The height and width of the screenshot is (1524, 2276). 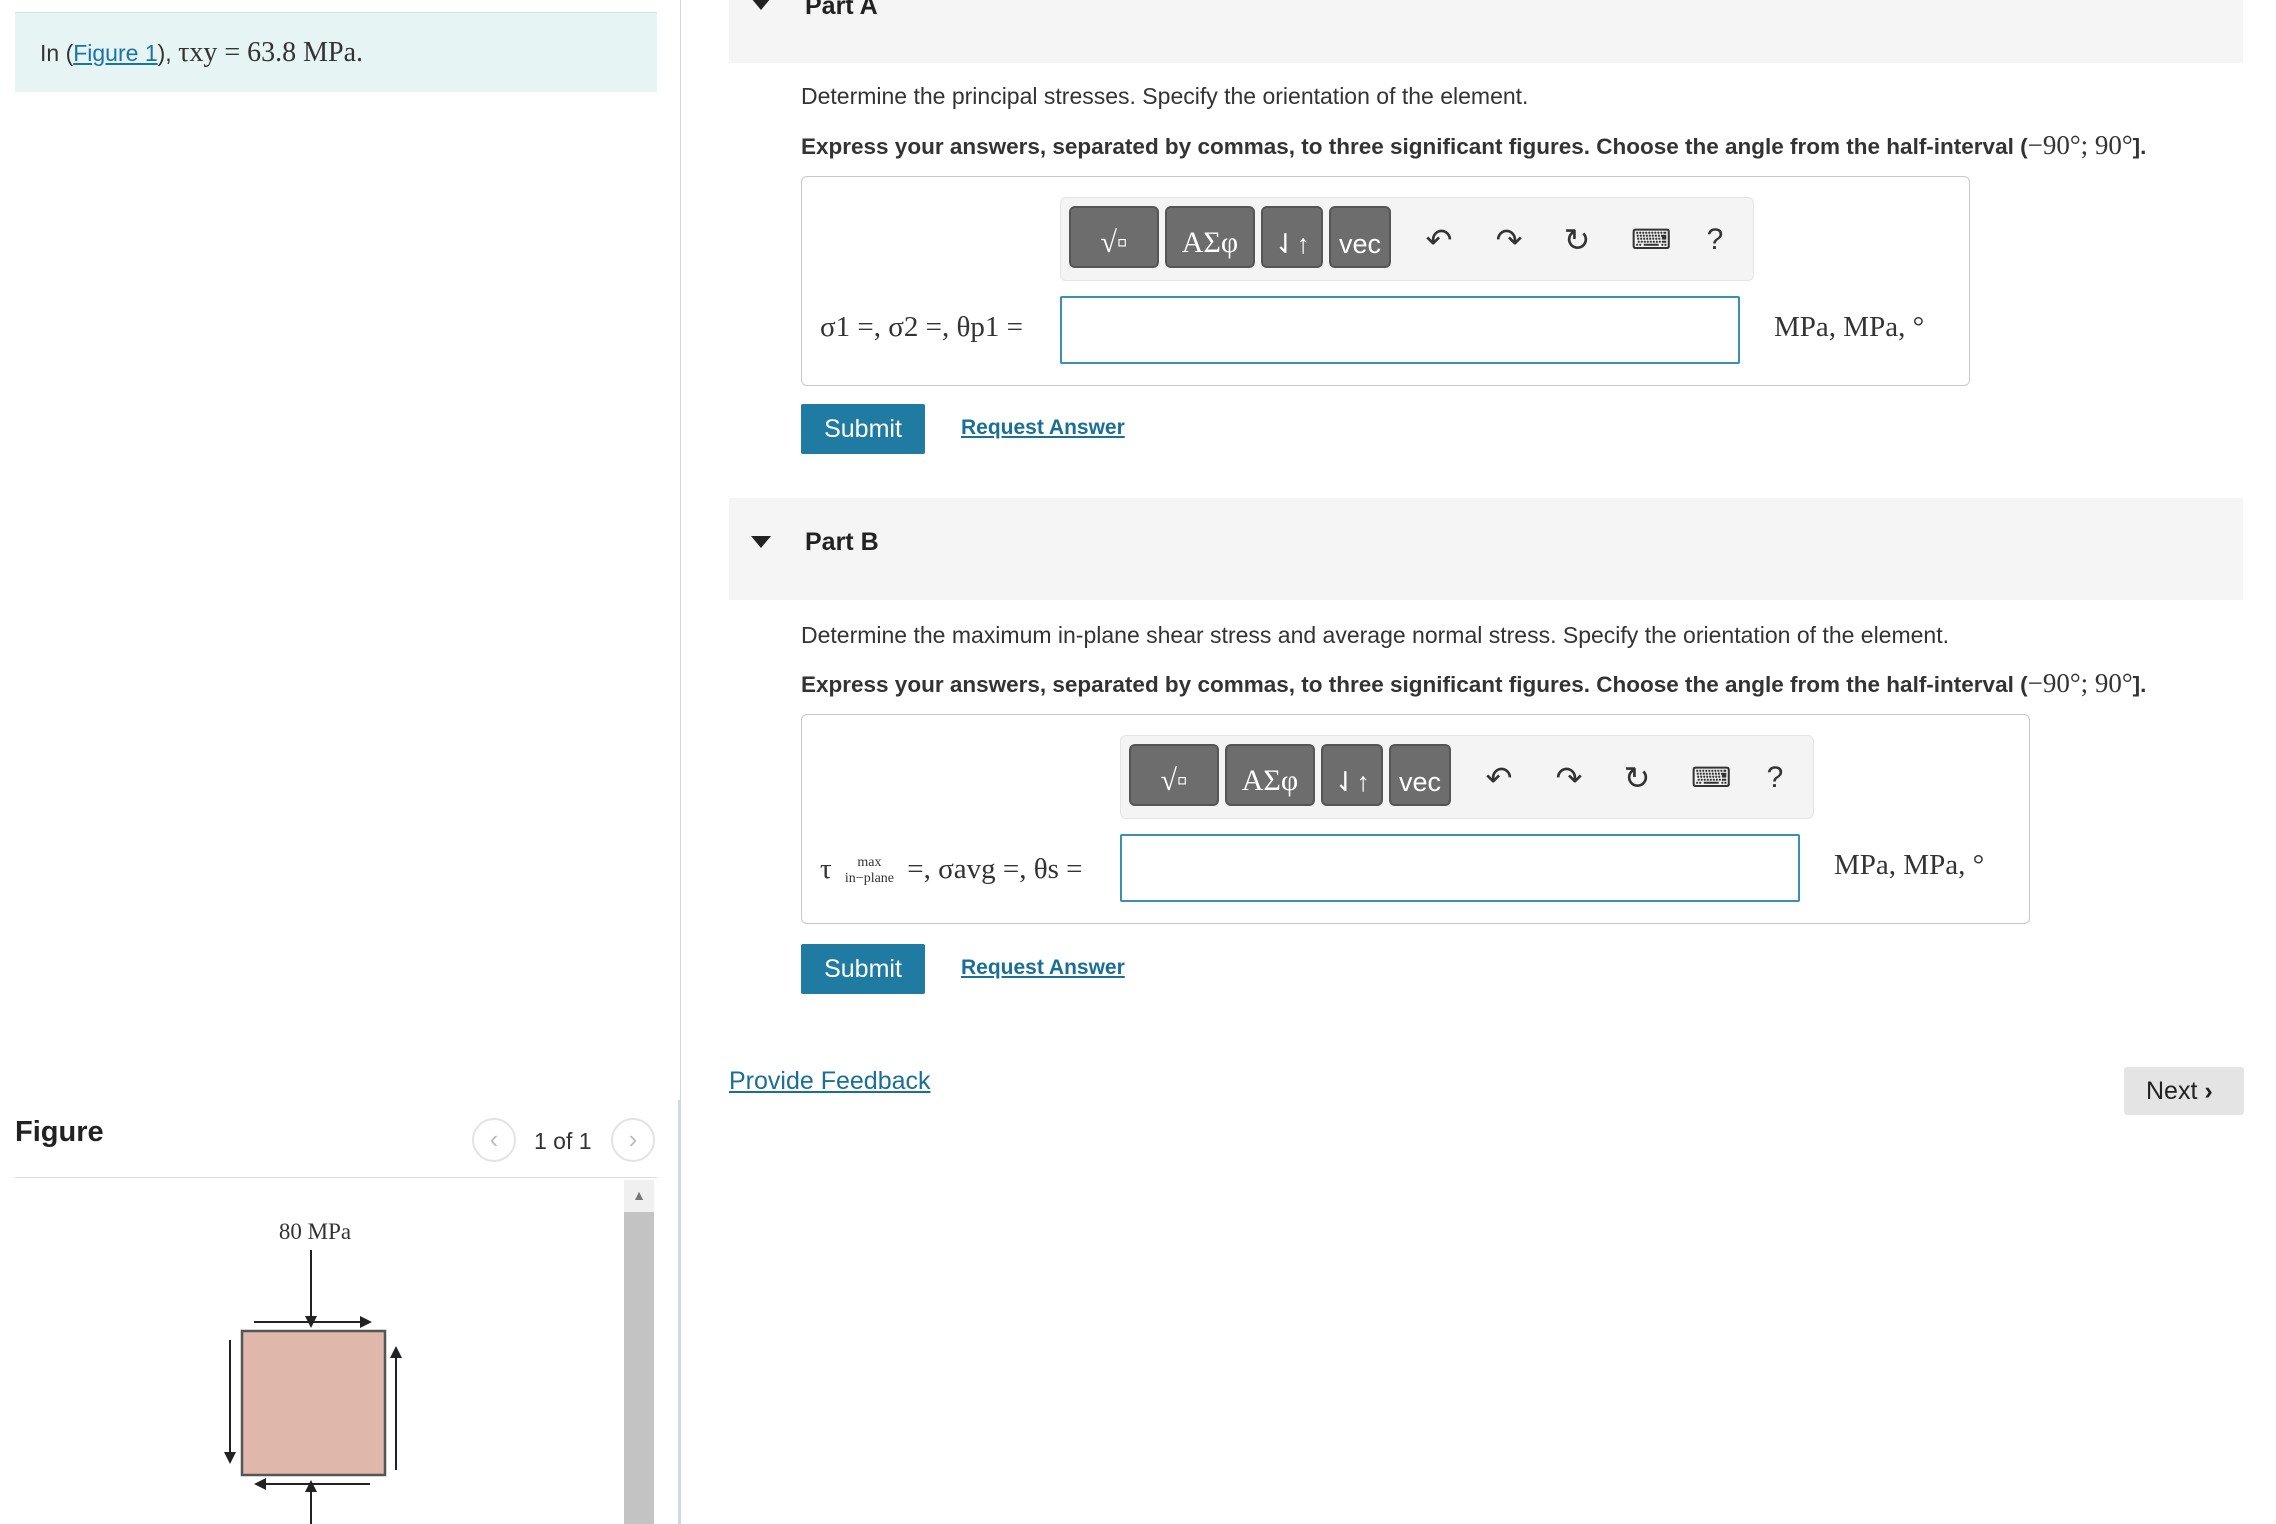 I want to click on next-label: Next, so click(x=2172, y=1091).